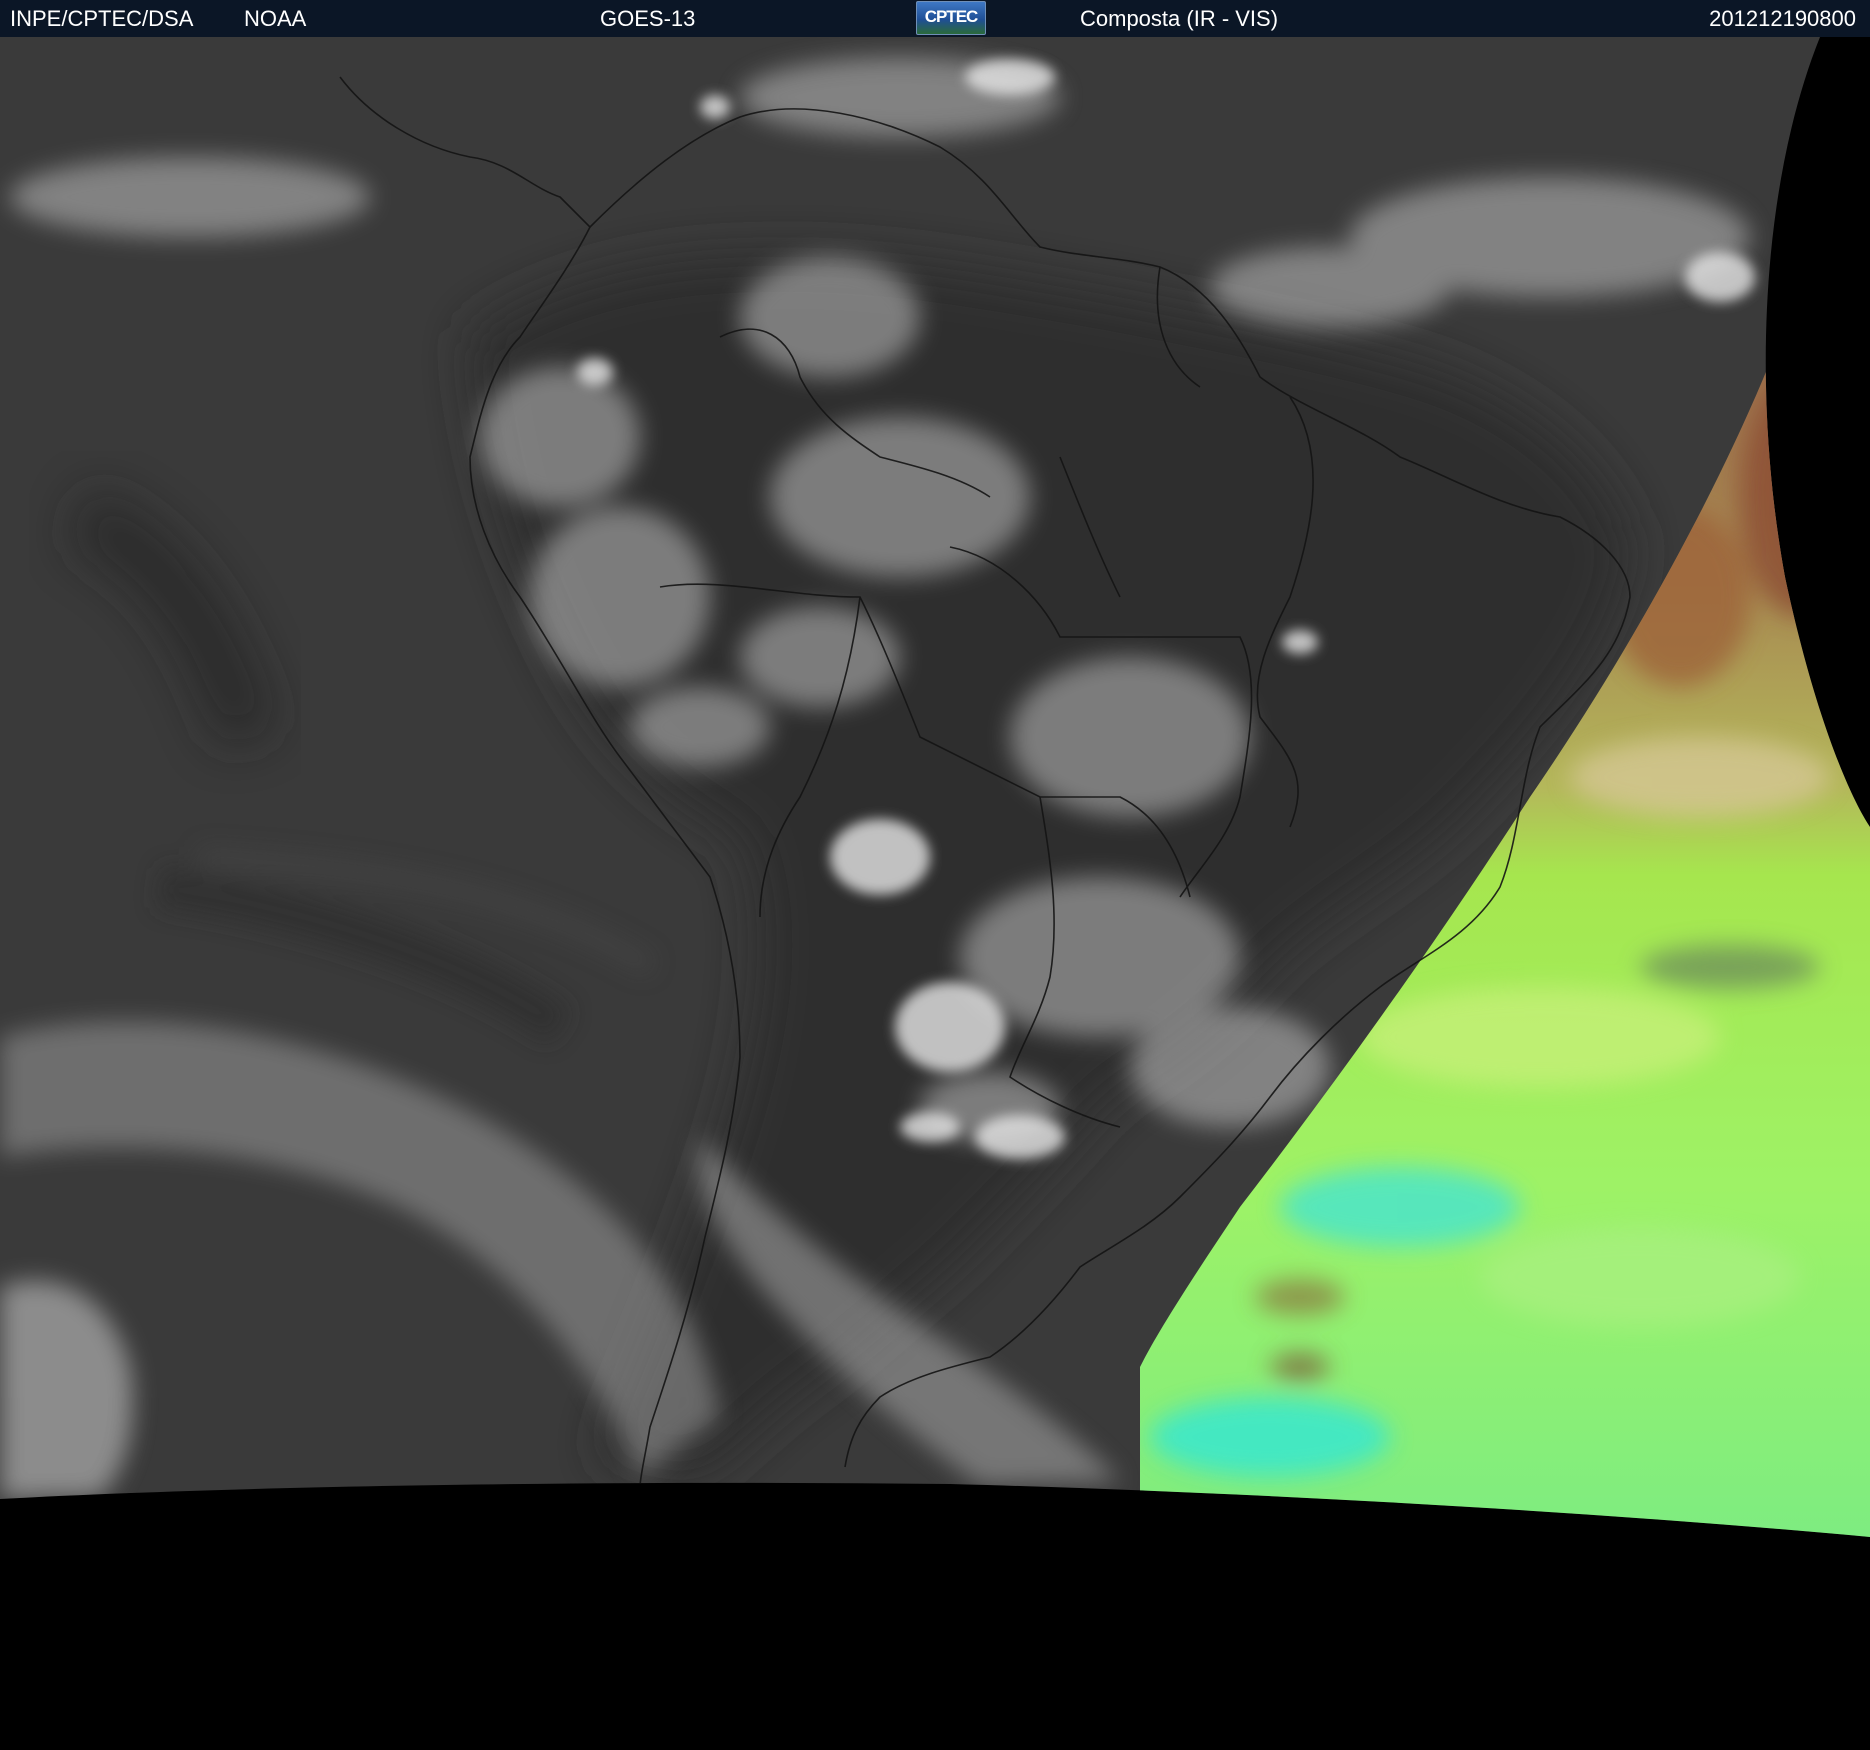 The width and height of the screenshot is (1870, 1750). Describe the element at coordinates (102, 18) in the screenshot. I see `agency-label: INPE/CPTEC/DSA` at that location.